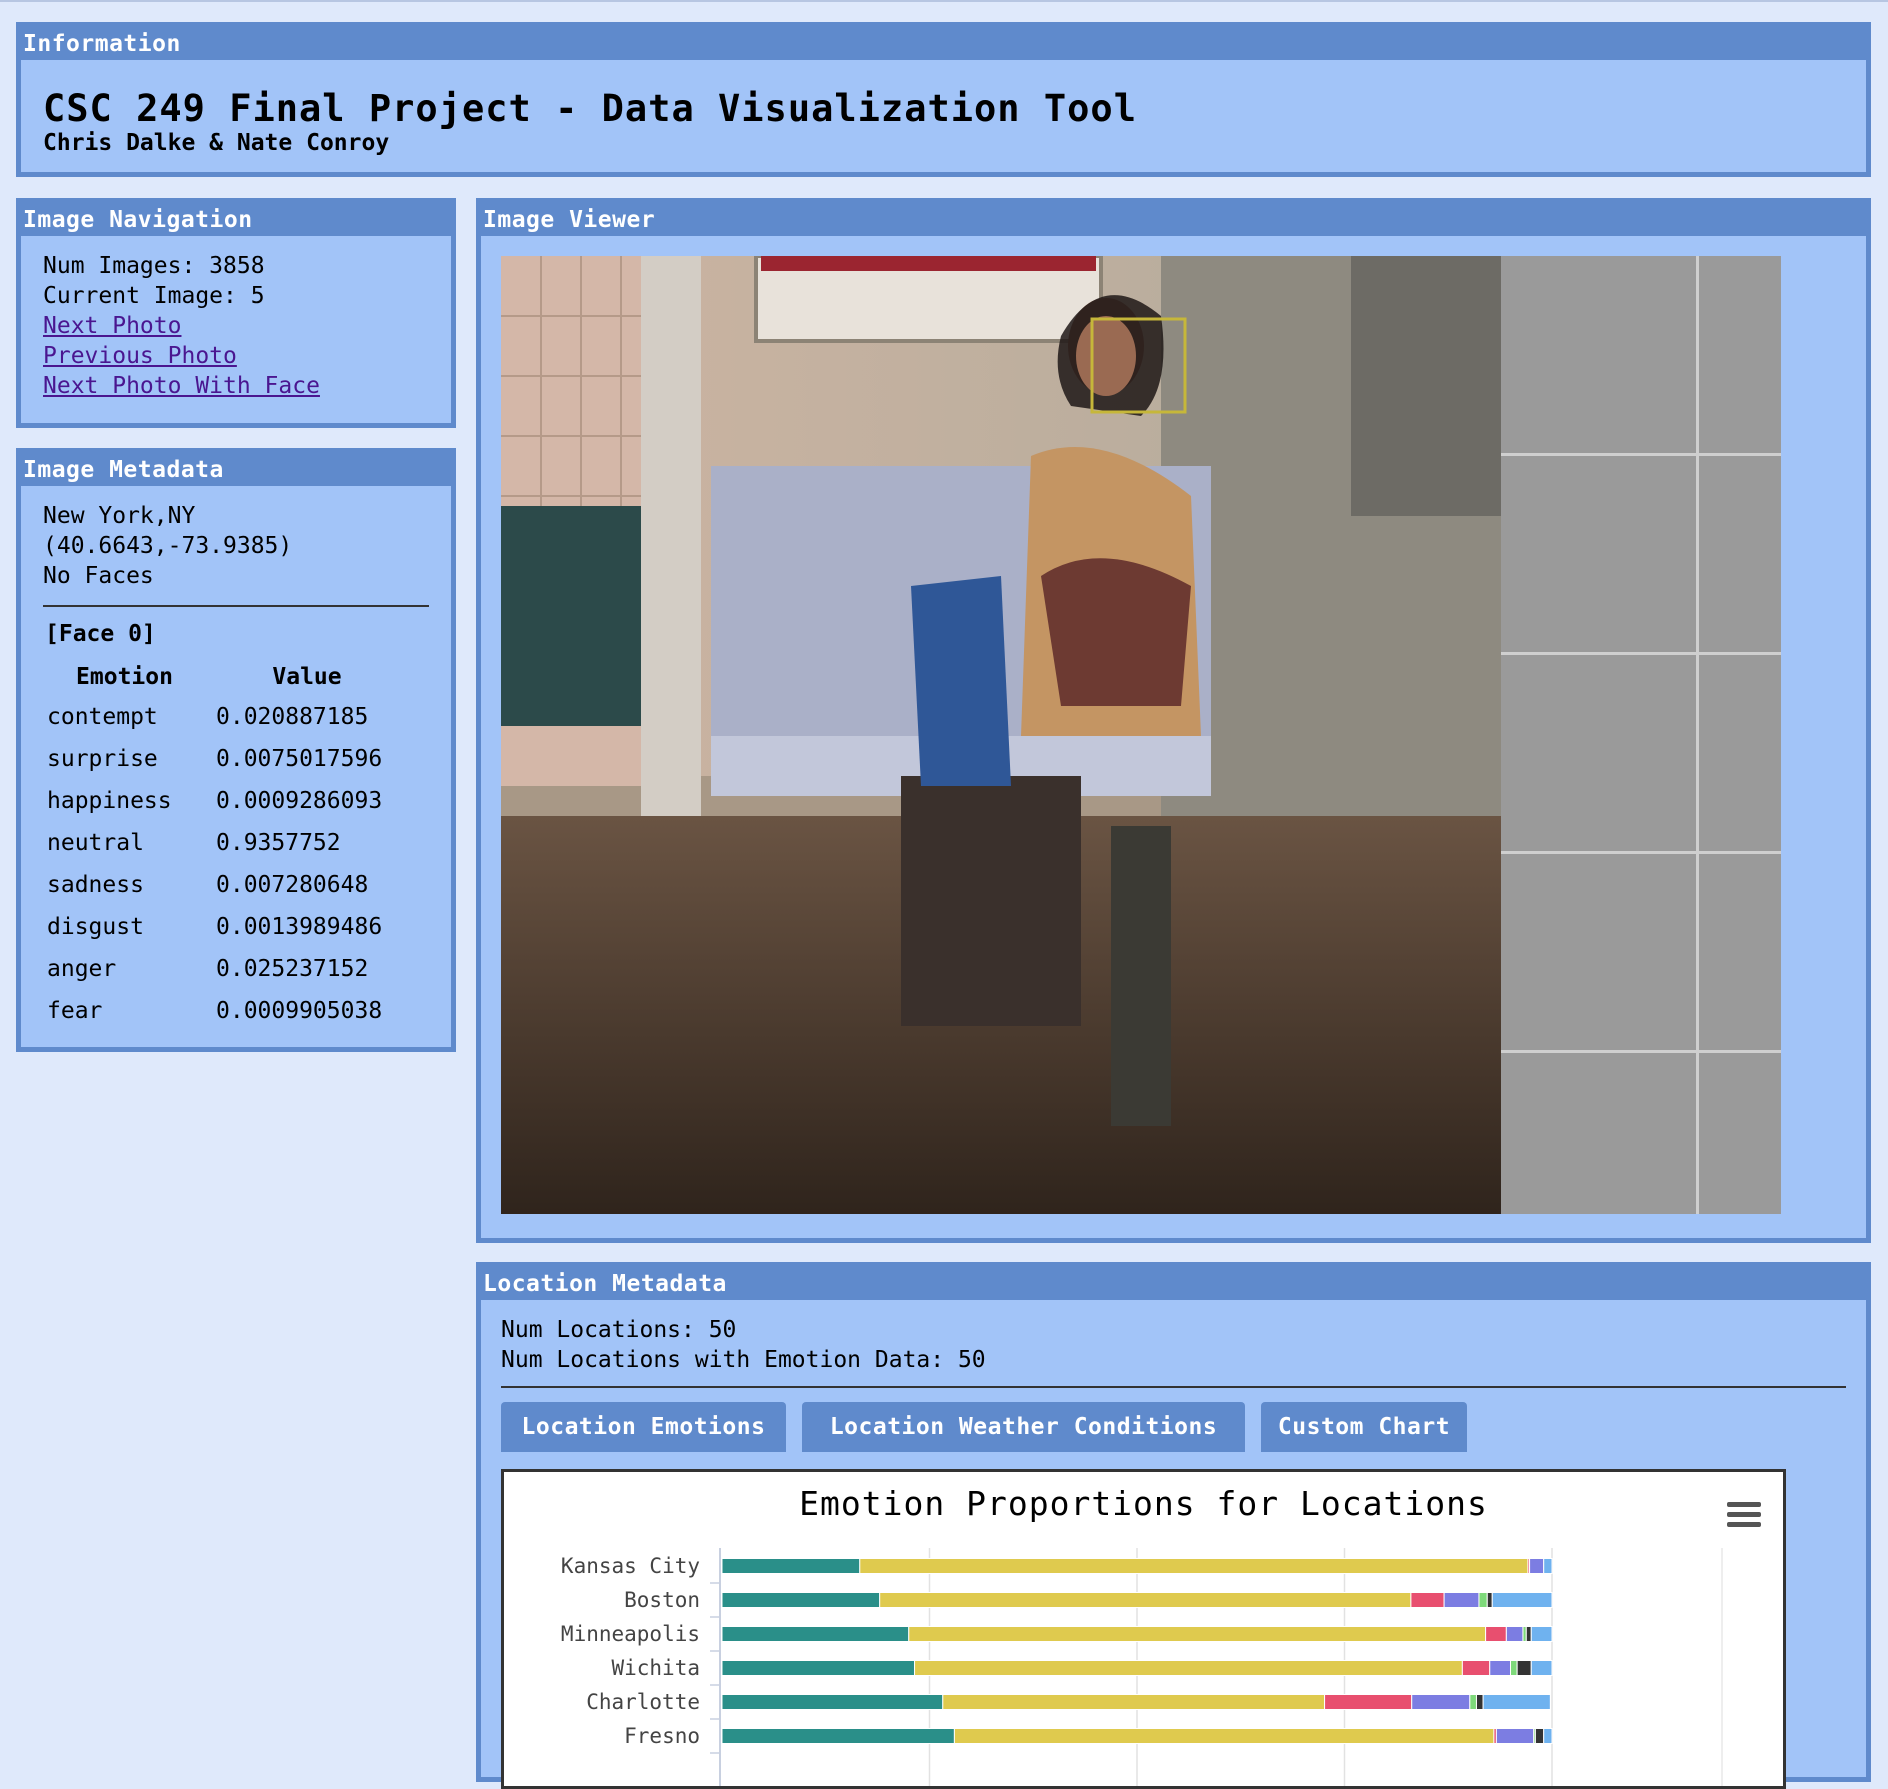 The image size is (1888, 1789). What do you see at coordinates (944, 1) in the screenshot?
I see `window-top-border` at bounding box center [944, 1].